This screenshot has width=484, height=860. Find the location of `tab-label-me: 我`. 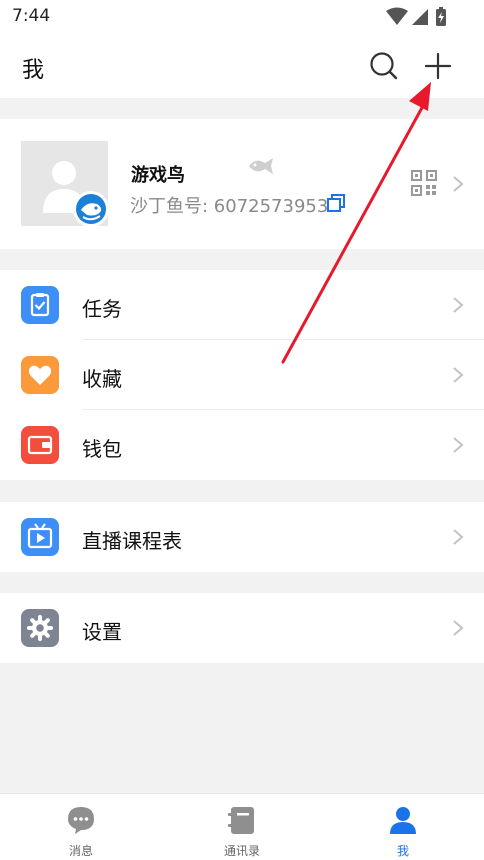

tab-label-me: 我 is located at coordinates (402, 851).